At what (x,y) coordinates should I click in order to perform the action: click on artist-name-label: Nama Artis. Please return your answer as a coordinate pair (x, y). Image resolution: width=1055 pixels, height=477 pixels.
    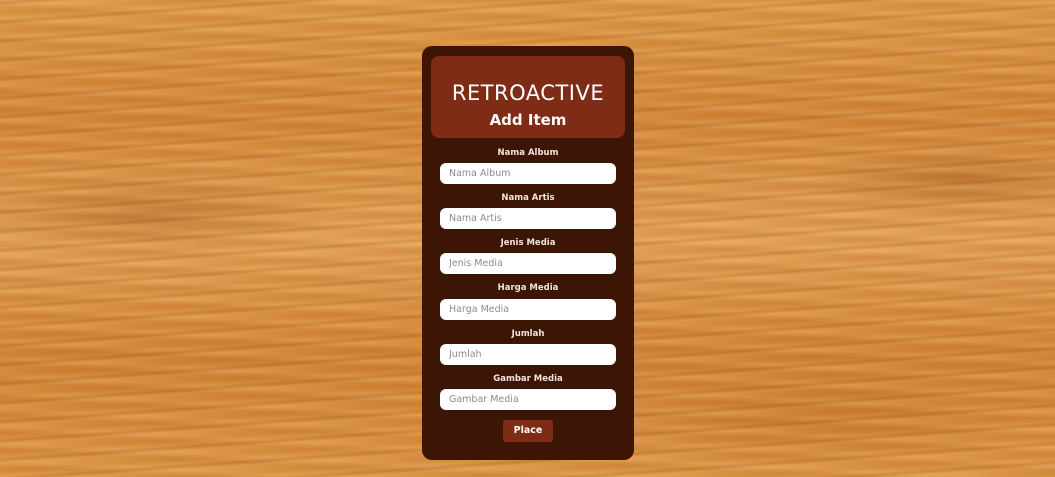
    Looking at the image, I should click on (528, 198).